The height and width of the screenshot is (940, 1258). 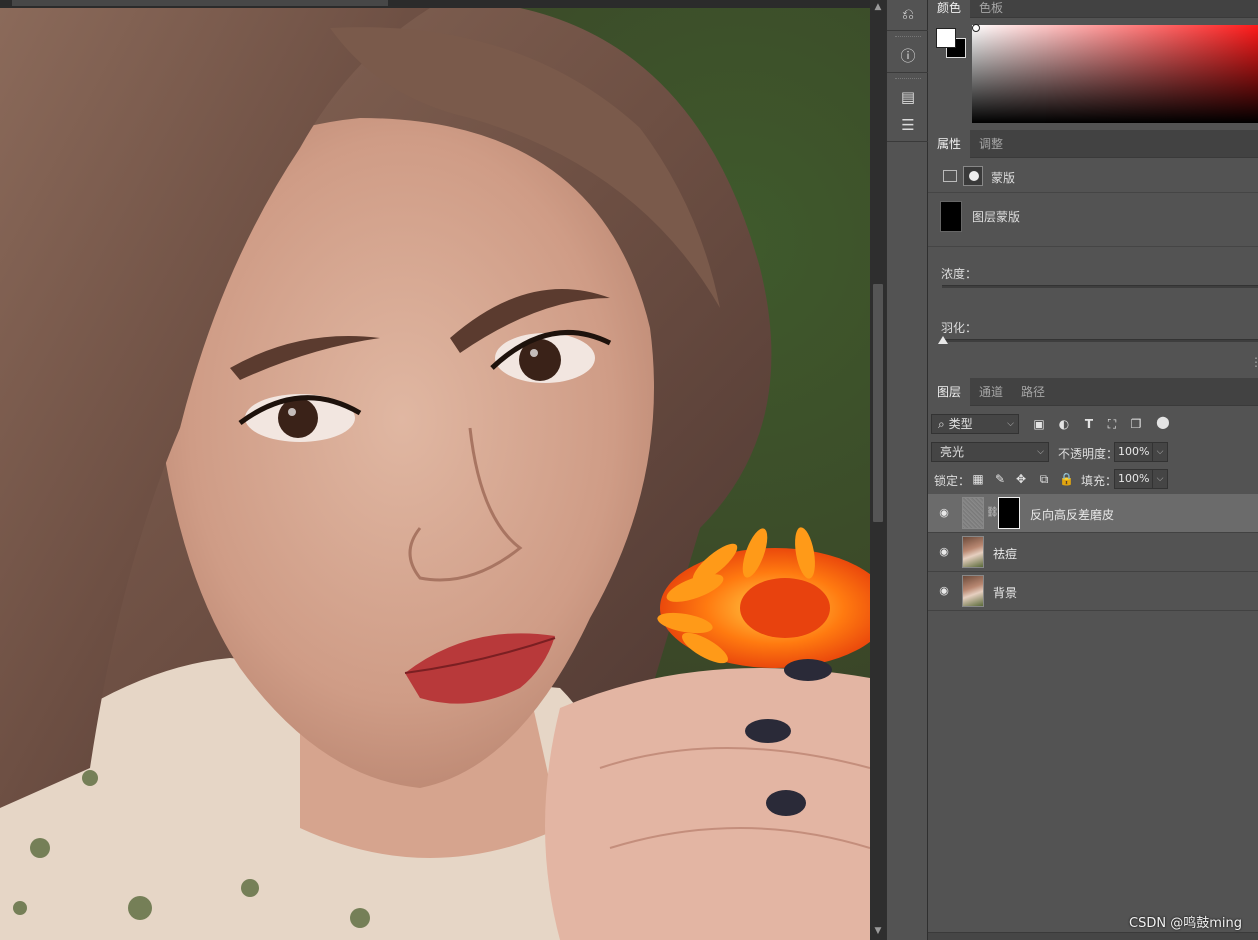 I want to click on lock-artboard-icon: ⧉, so click(x=1044, y=479).